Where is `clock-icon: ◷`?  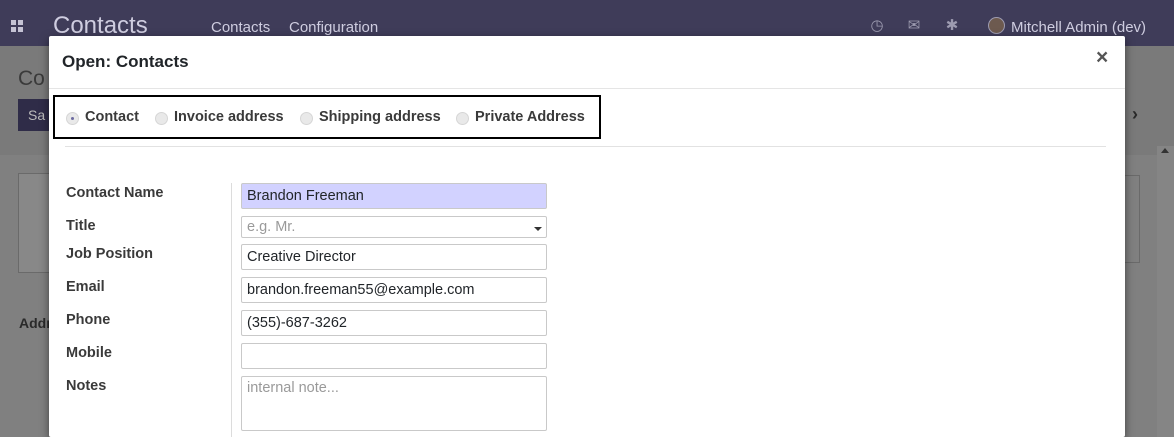
clock-icon: ◷ is located at coordinates (877, 26).